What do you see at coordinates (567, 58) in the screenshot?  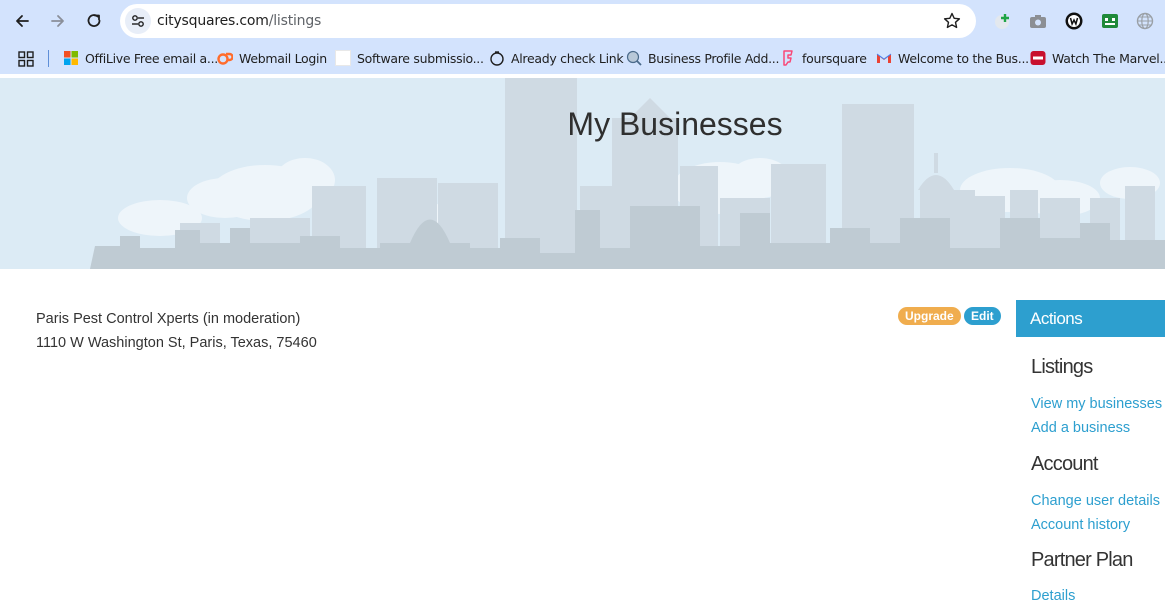 I see `bookmark-label: Already check Link` at bounding box center [567, 58].